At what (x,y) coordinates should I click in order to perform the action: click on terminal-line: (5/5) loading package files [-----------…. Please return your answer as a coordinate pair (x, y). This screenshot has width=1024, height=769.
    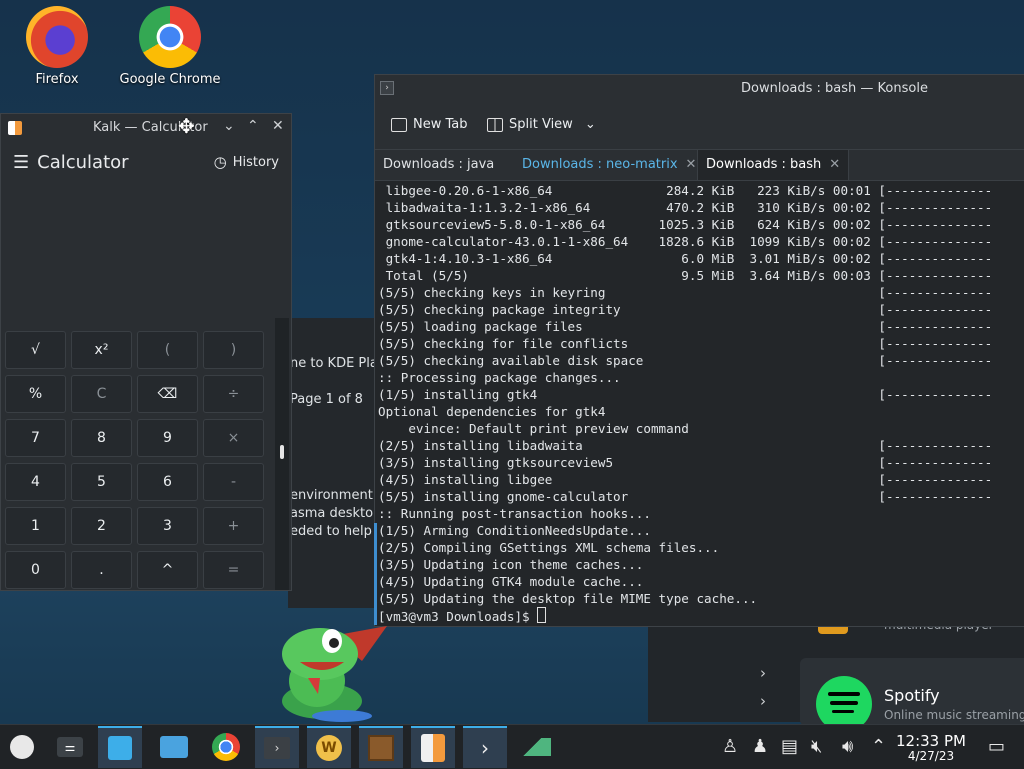
    Looking at the image, I should click on (685, 326).